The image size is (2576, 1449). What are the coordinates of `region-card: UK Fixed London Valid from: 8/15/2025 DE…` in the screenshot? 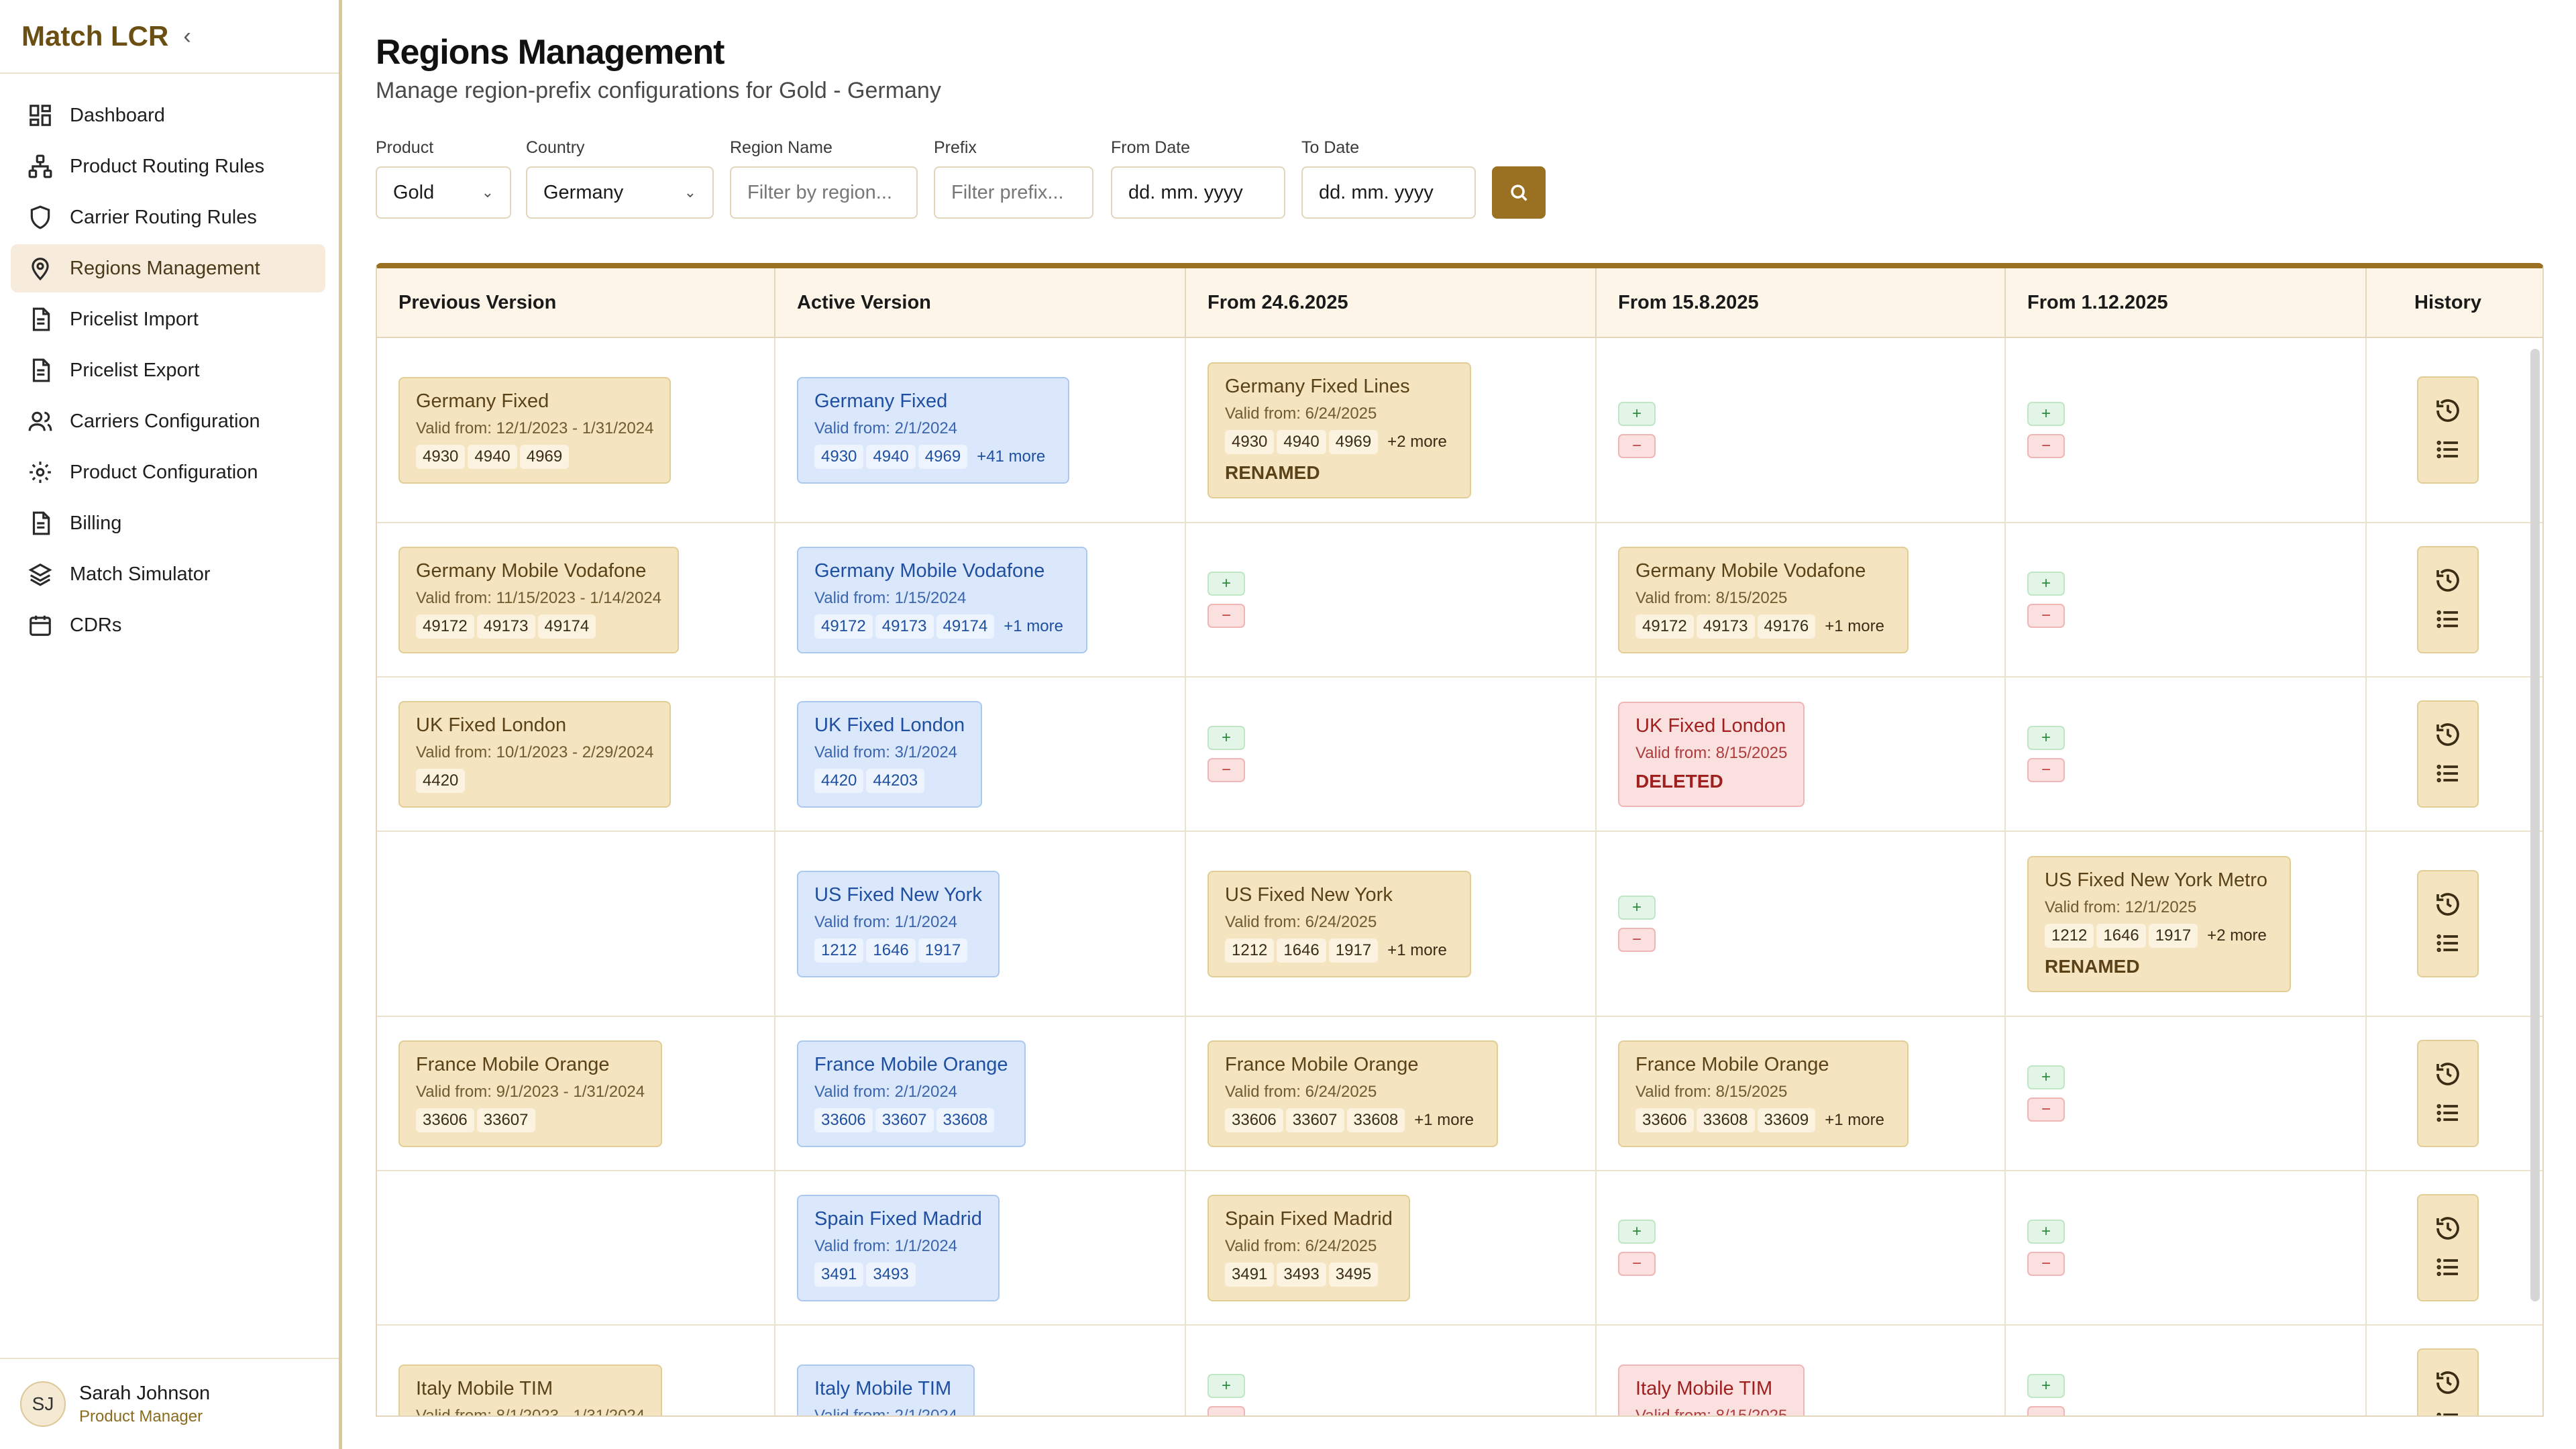 It's located at (1711, 754).